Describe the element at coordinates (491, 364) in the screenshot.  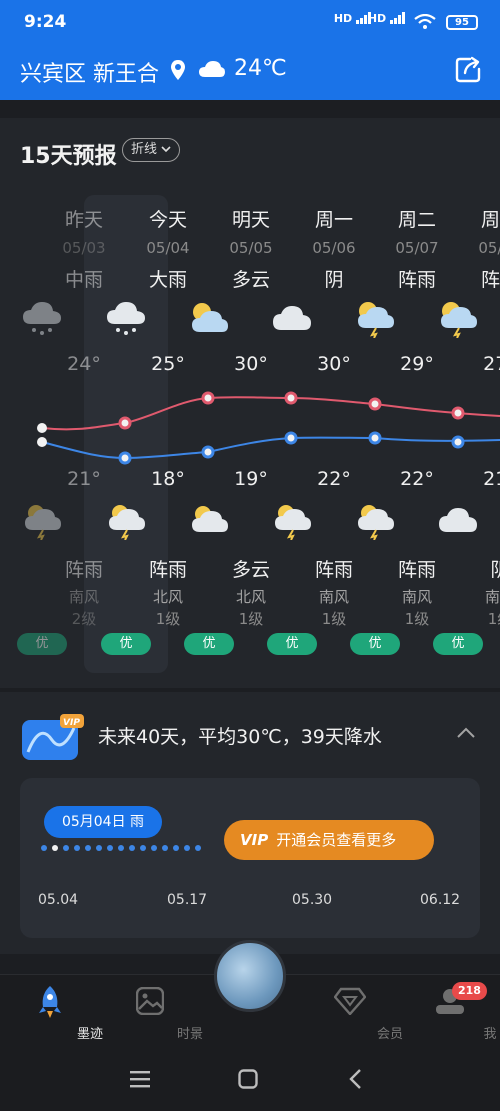
I see `high-temp: 27°` at that location.